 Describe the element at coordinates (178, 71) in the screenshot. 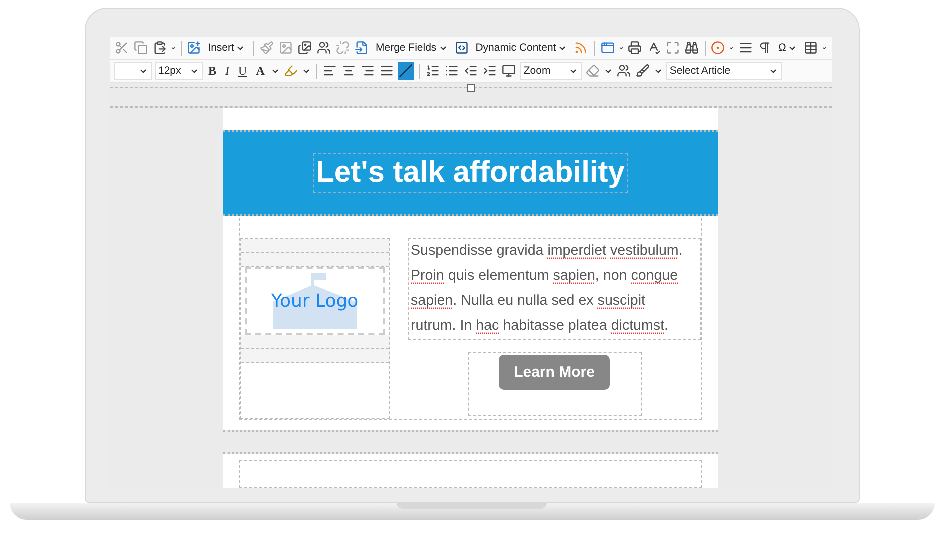

I see `font-size-select: 12px` at that location.